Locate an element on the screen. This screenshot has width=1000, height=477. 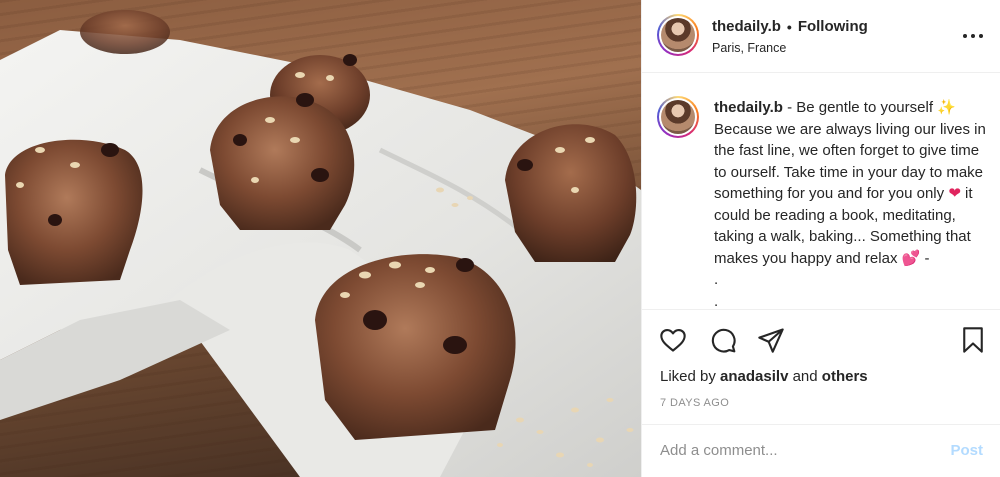
likes-summary: Liked by anadasilv and others is located at coordinates (764, 376).